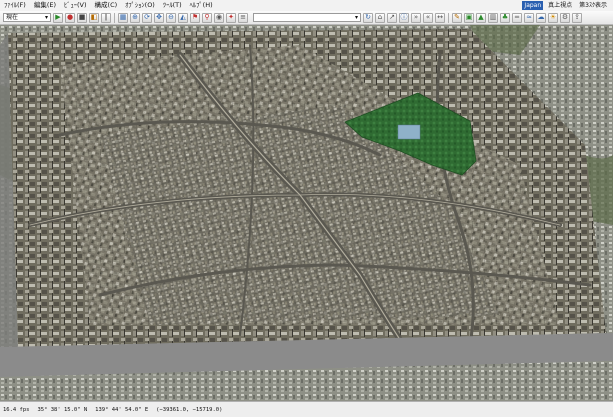 This screenshot has width=613, height=417. I want to click on latitude-readout: 35° 38' 15.0" N, so click(62, 409).